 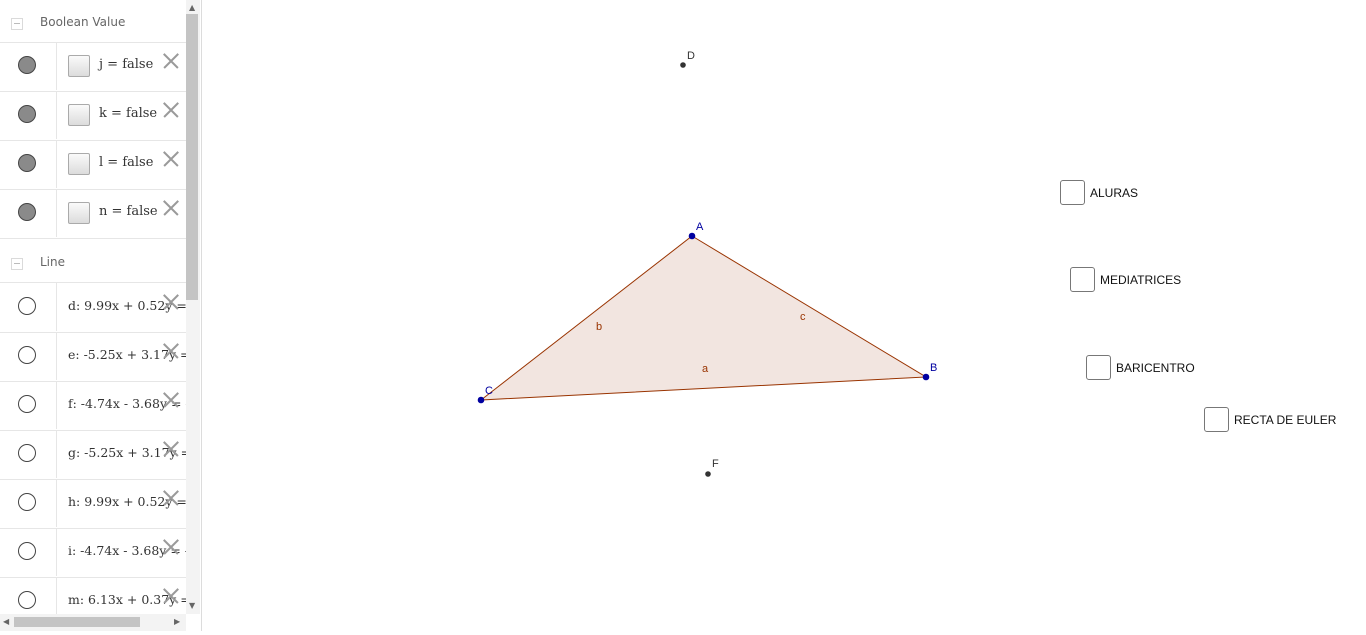 What do you see at coordinates (192, 157) in the screenshot?
I see `vertical-scroll-thumb` at bounding box center [192, 157].